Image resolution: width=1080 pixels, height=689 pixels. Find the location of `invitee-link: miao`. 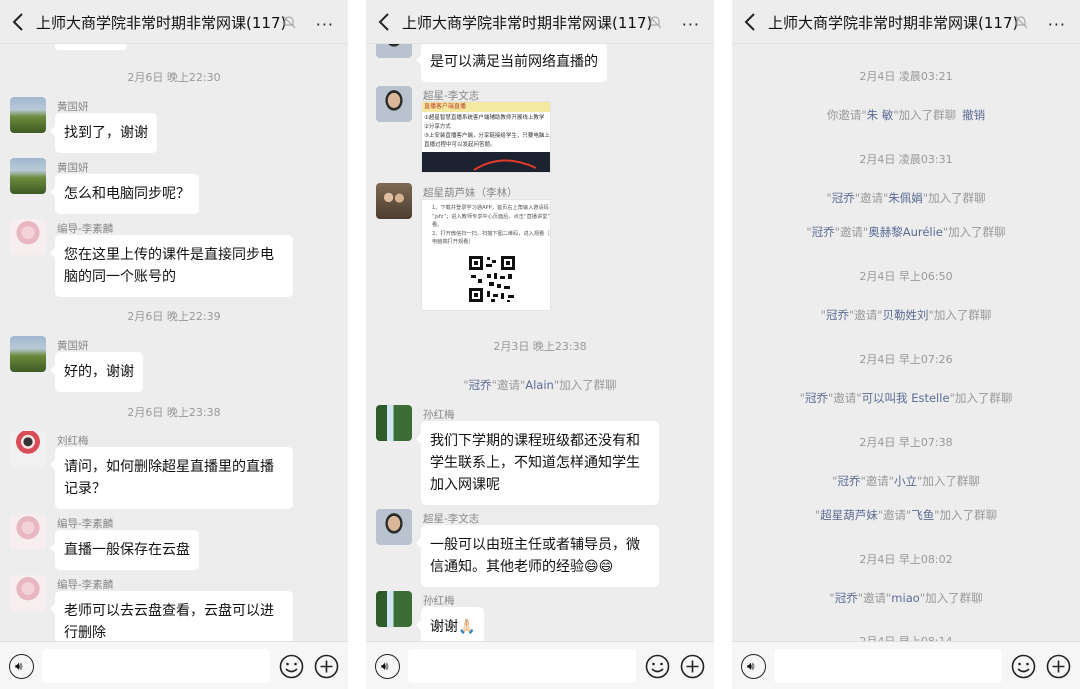

invitee-link: miao is located at coordinates (905, 598).